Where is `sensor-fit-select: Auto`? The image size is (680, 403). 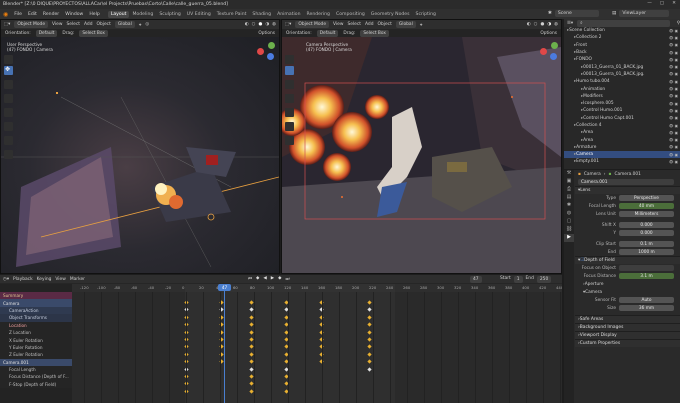
sensor-fit-select: Auto is located at coordinates (646, 300).